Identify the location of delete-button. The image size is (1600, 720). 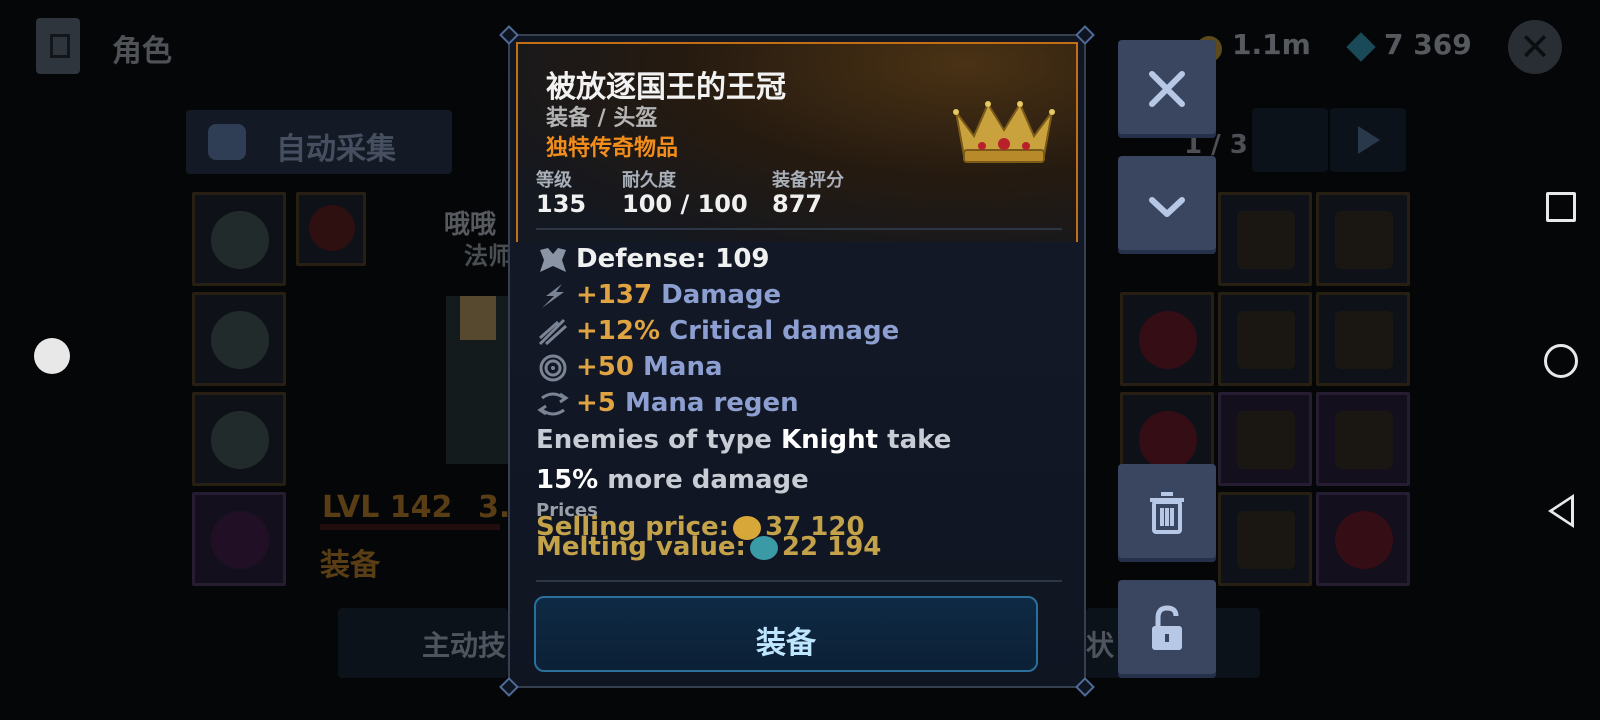
(1167, 513).